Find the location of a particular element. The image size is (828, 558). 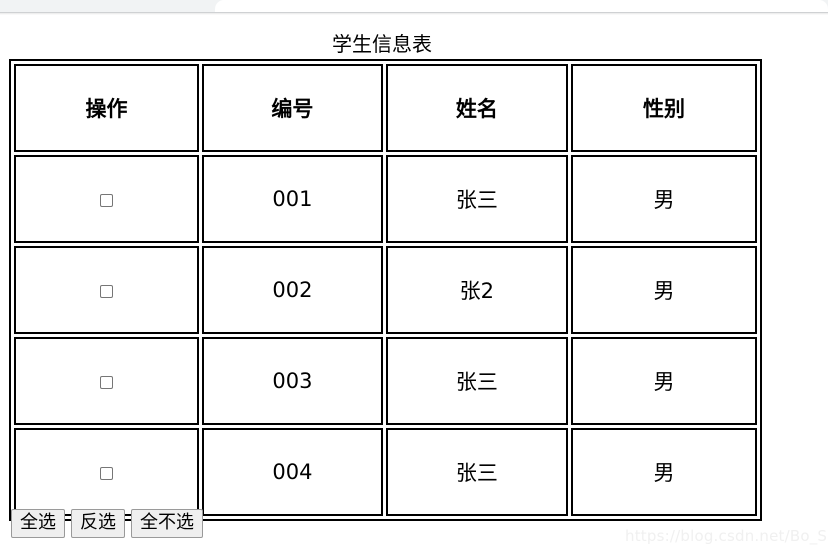

table-row: 002 张2 男 is located at coordinates (385, 290).